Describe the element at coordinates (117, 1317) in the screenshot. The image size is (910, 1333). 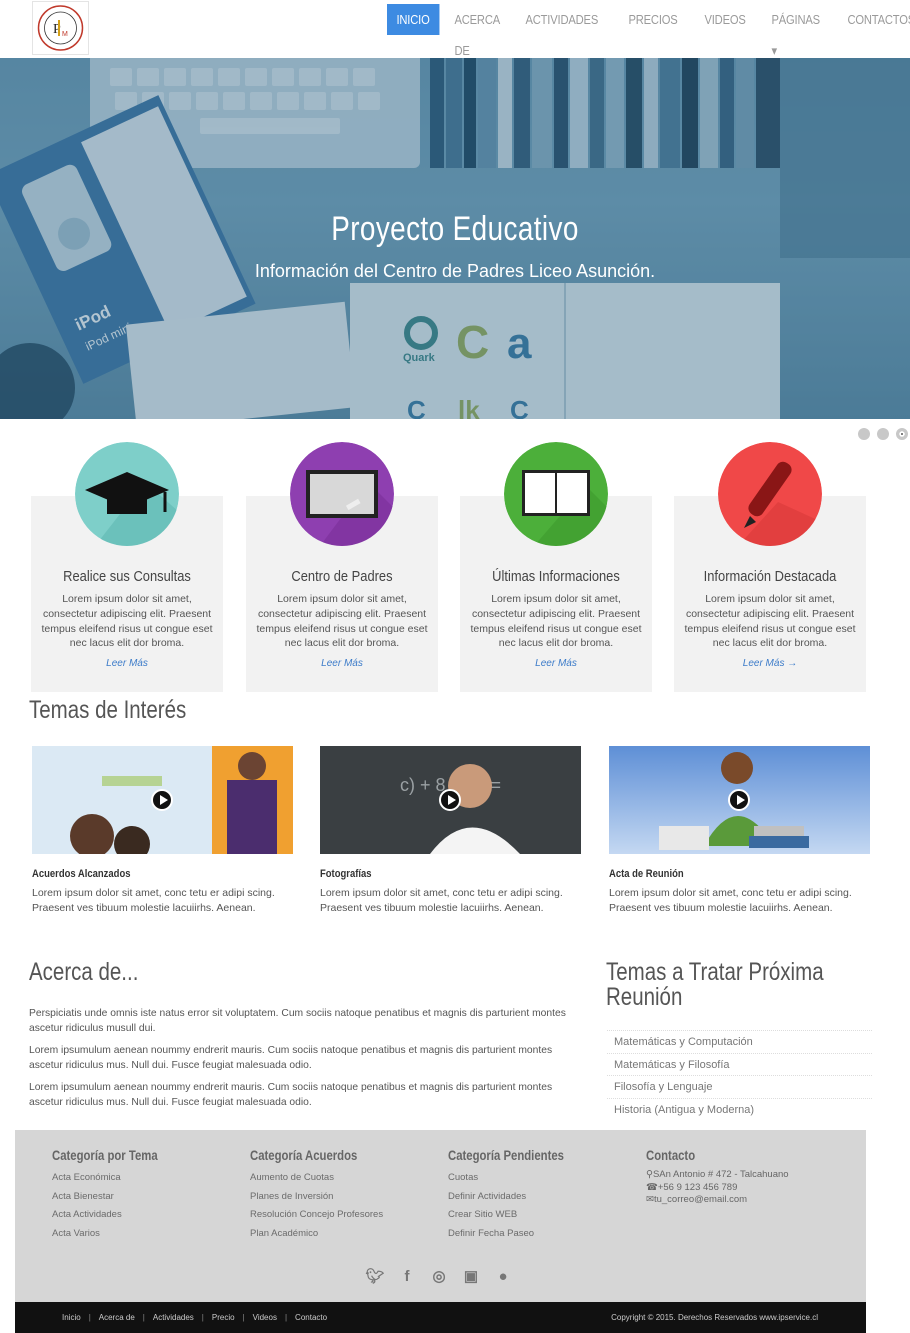
I see `bottom-link-acerca: Acerca de` at that location.